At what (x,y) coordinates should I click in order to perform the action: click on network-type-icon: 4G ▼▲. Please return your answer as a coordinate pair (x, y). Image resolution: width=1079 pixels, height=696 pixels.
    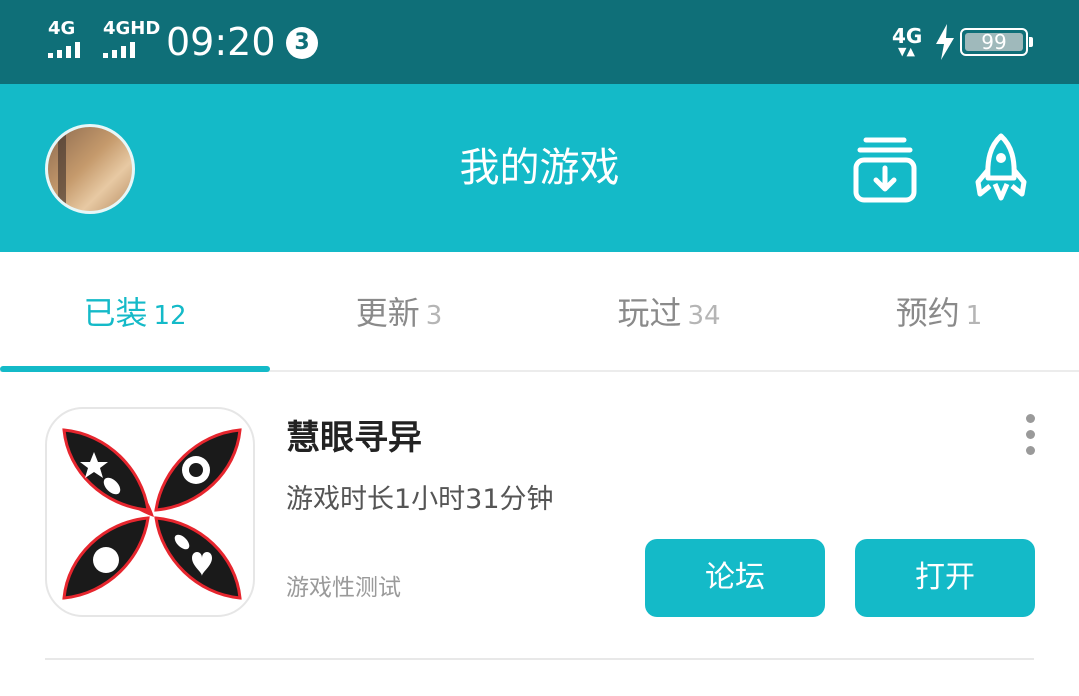
    Looking at the image, I should click on (907, 41).